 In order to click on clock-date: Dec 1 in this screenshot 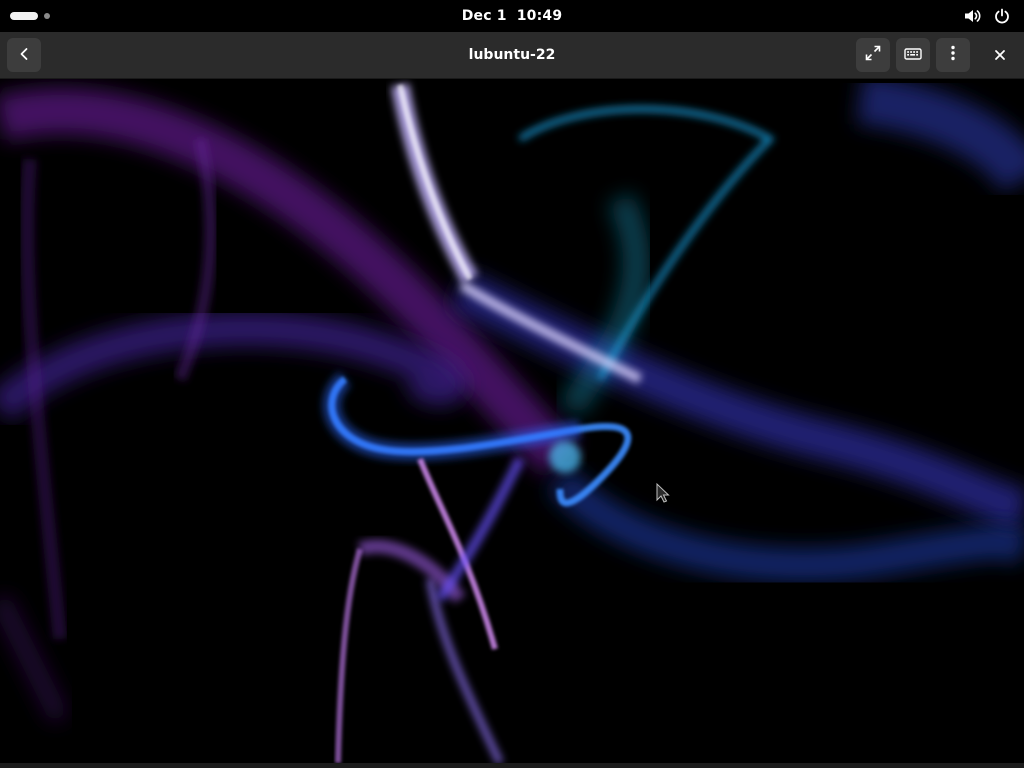, I will do `click(484, 16)`.